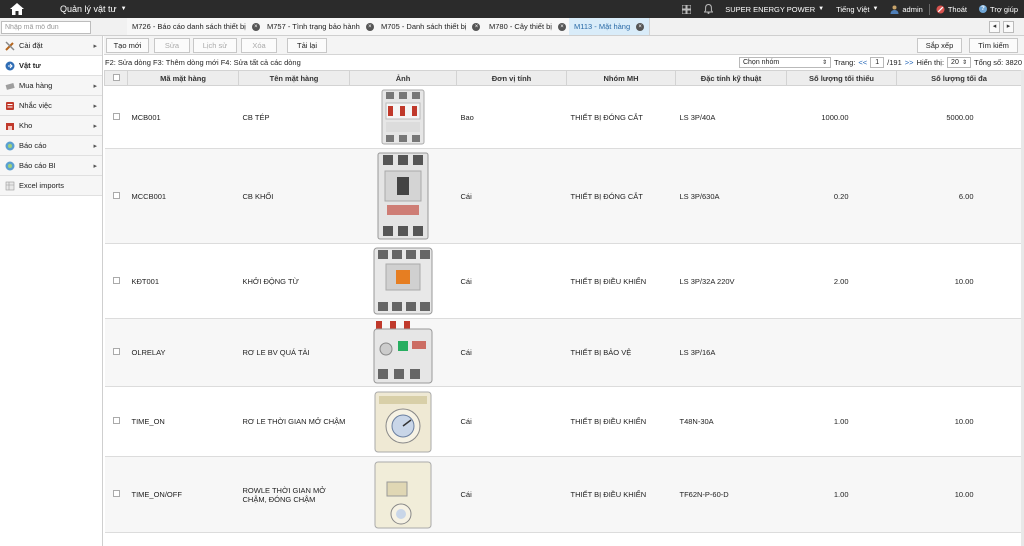  Describe the element at coordinates (994, 27) in the screenshot. I see `tab-scroll-left-button: ◂` at that location.